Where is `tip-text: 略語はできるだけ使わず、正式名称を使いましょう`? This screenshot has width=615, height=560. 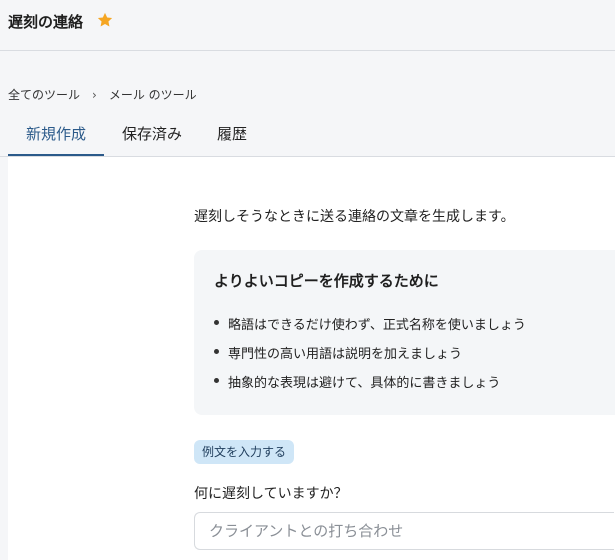 tip-text: 略語はできるだけ使わず、正式名称を使いましょう is located at coordinates (377, 325).